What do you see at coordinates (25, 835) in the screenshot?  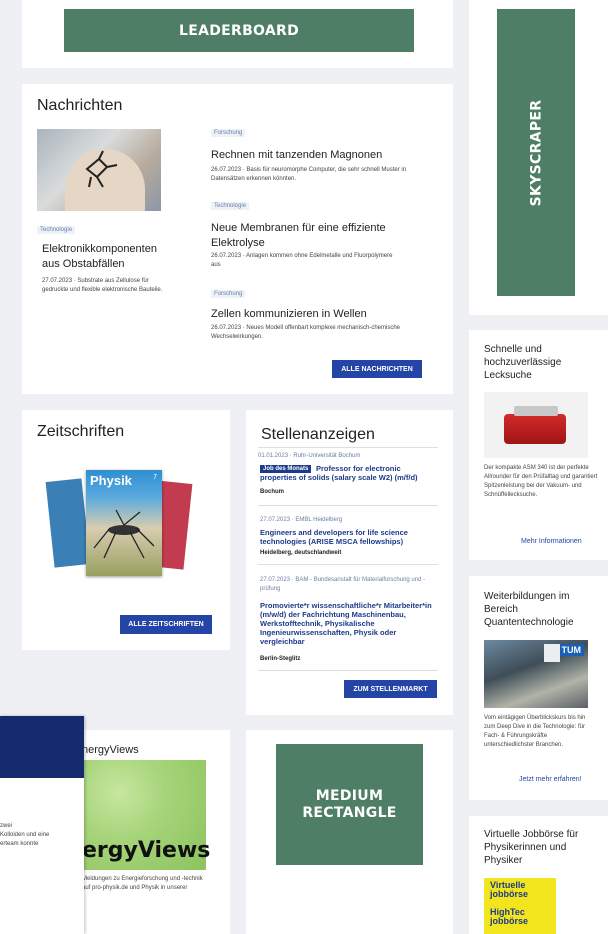 I see `overlay-line-2: Kolloiden und eine` at bounding box center [25, 835].